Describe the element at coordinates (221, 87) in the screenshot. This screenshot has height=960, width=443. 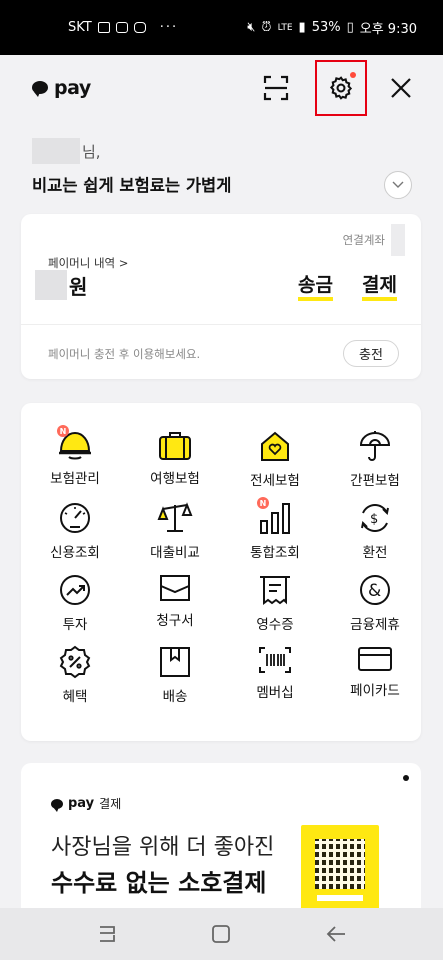
I see `app-header: pay` at that location.